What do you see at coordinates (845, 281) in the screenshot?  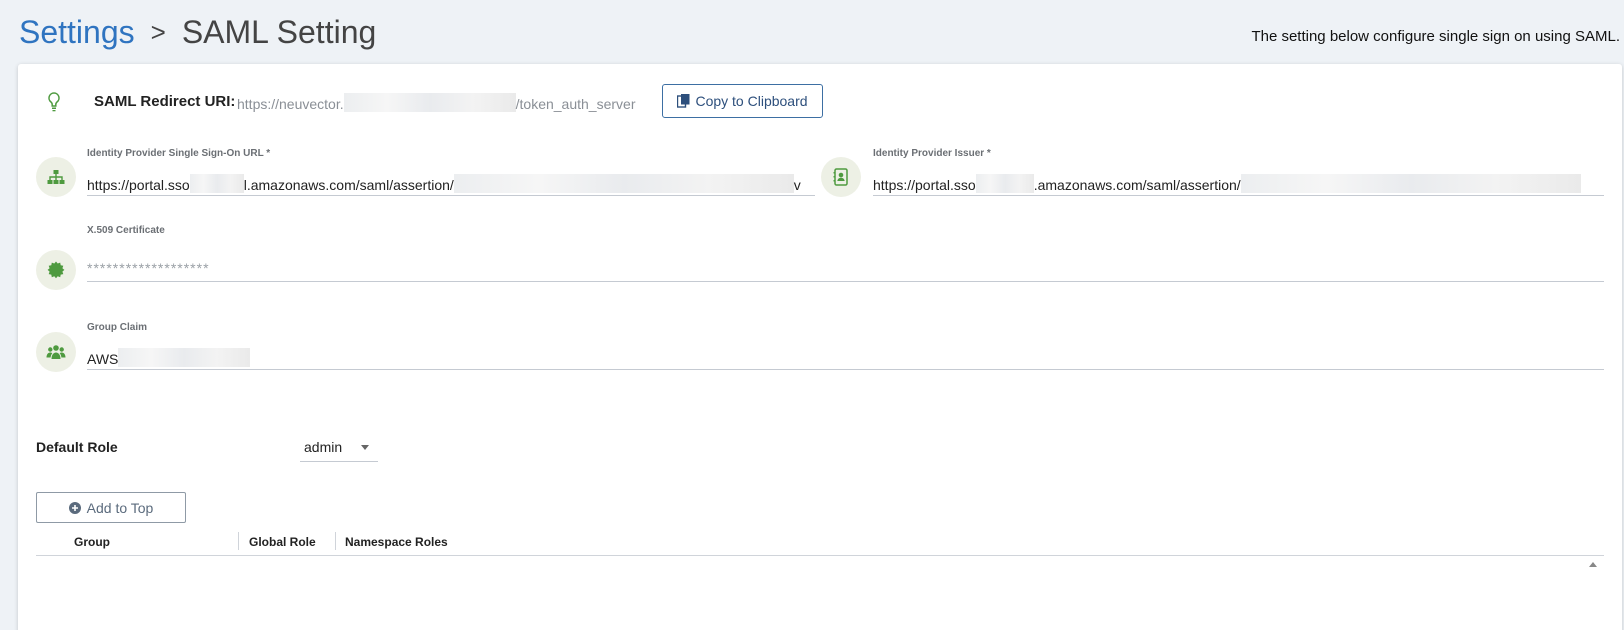 I see `certificate-underline` at bounding box center [845, 281].